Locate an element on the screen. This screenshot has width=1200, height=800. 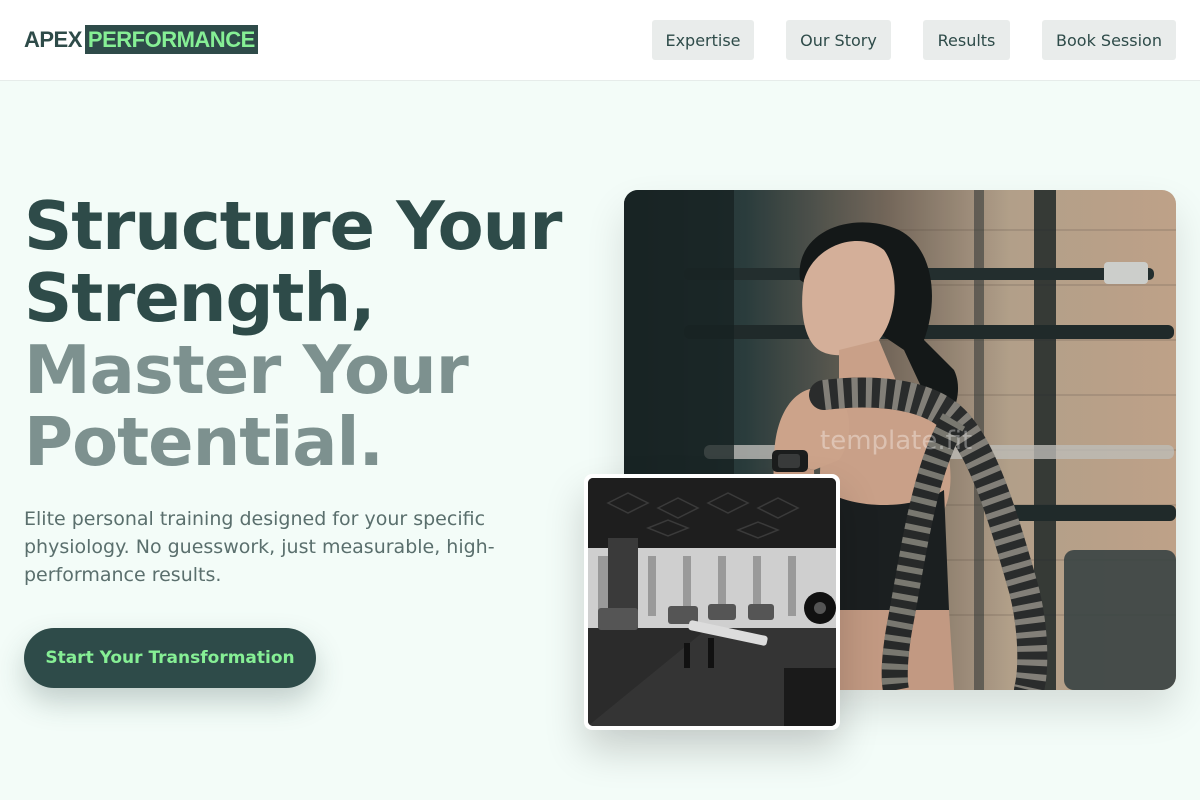
logo-text-apex: APEX is located at coordinates (53, 39).